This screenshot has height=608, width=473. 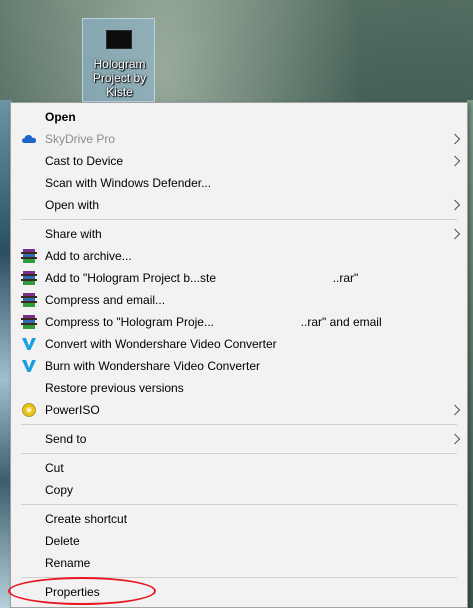 I want to click on red-highlight-ellipse, so click(x=82, y=591).